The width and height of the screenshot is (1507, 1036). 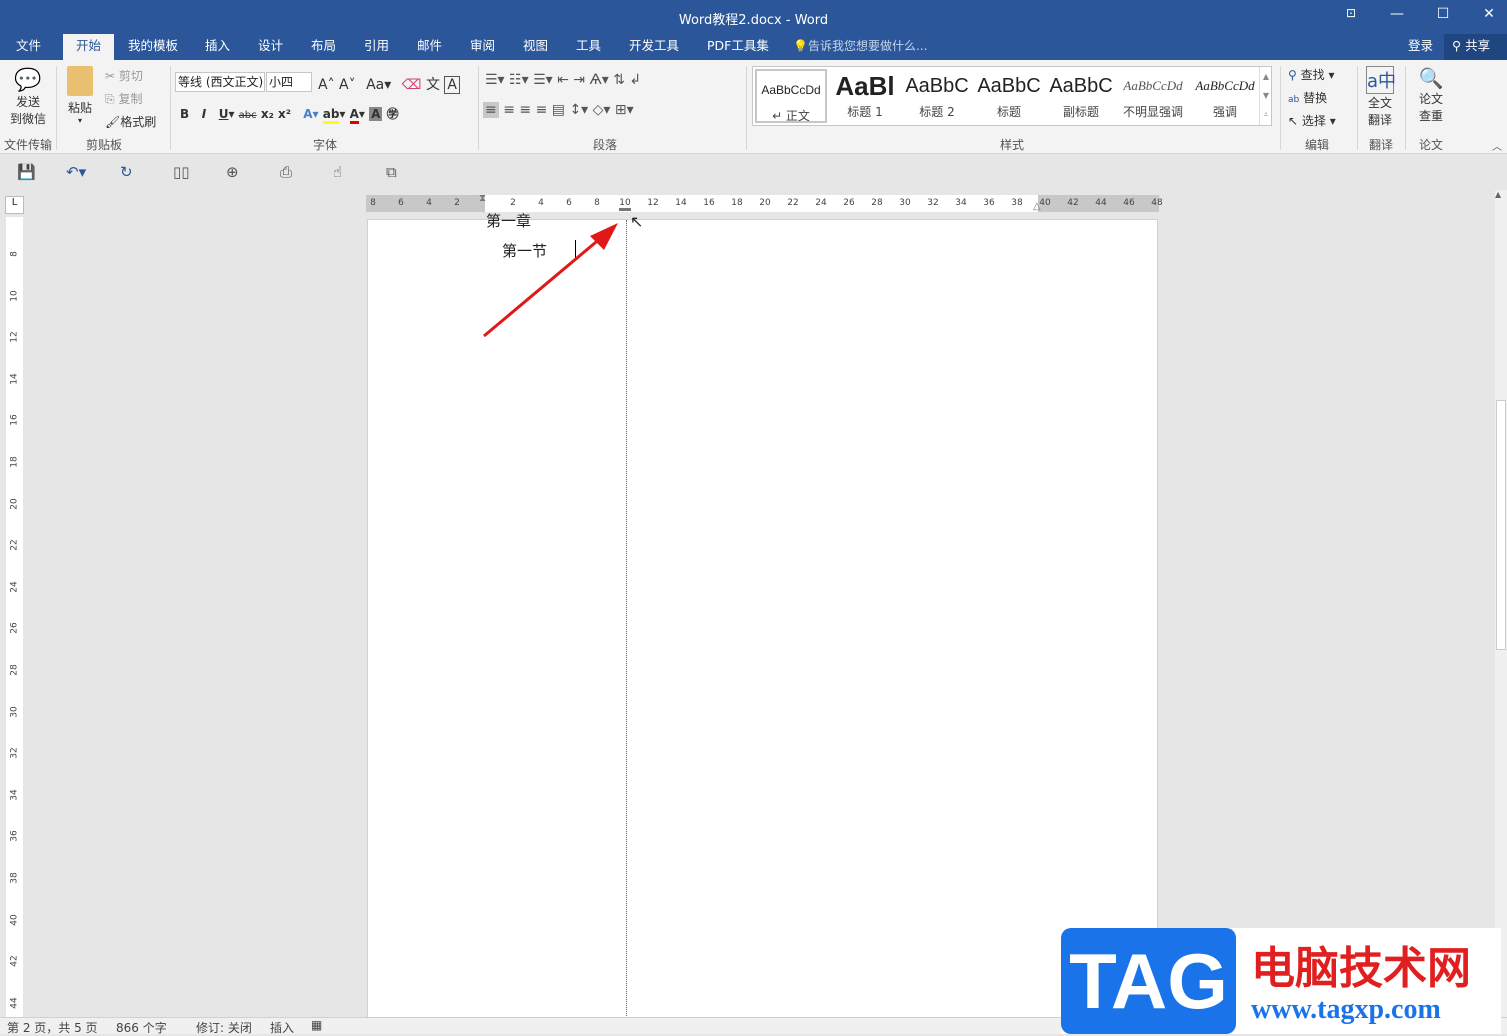 What do you see at coordinates (52, 1027) in the screenshot?
I see `page-count: 第 2 页，共 5 页` at bounding box center [52, 1027].